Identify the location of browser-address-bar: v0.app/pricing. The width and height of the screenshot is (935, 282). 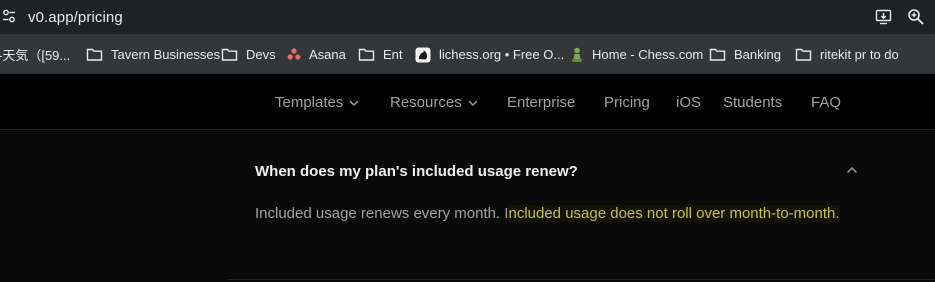
(467, 17).